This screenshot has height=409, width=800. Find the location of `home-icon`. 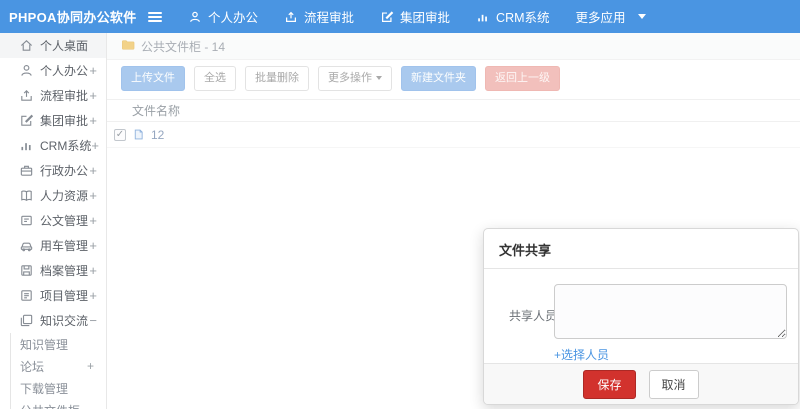

home-icon is located at coordinates (26, 45).